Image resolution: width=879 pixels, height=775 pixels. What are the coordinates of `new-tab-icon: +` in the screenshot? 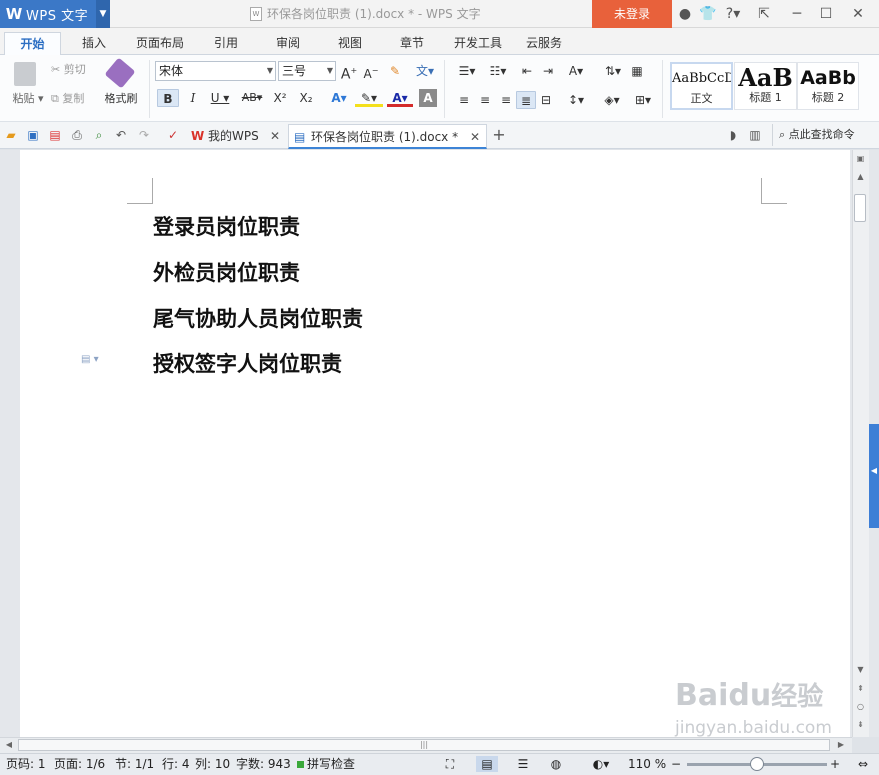 It's located at (499, 135).